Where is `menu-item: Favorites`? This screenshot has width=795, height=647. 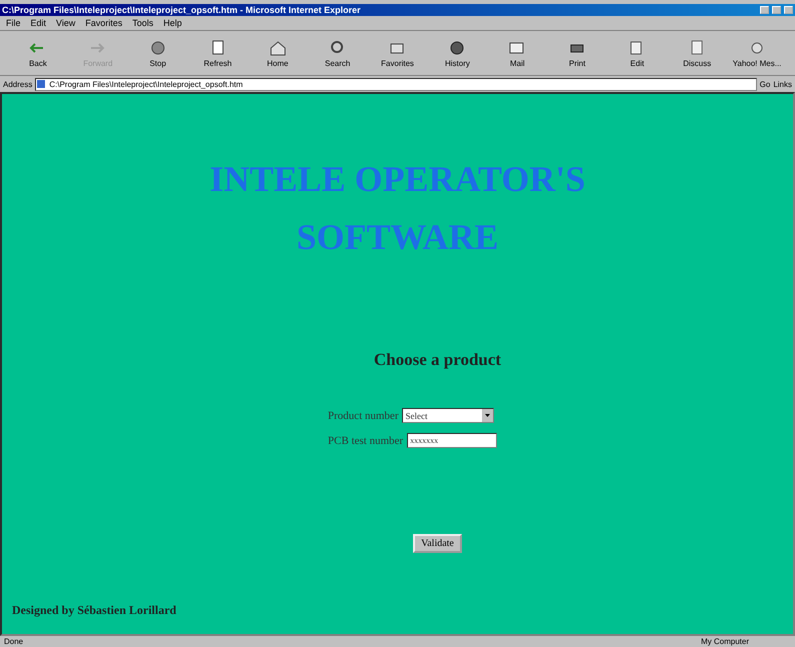
menu-item: Favorites is located at coordinates (103, 23).